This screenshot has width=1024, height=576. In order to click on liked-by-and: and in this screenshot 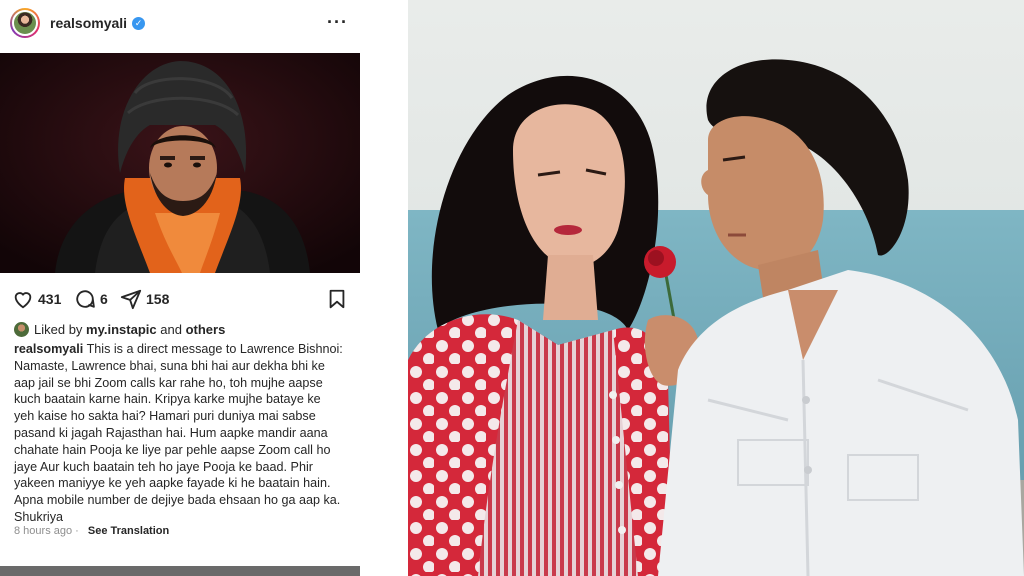, I will do `click(171, 329)`.